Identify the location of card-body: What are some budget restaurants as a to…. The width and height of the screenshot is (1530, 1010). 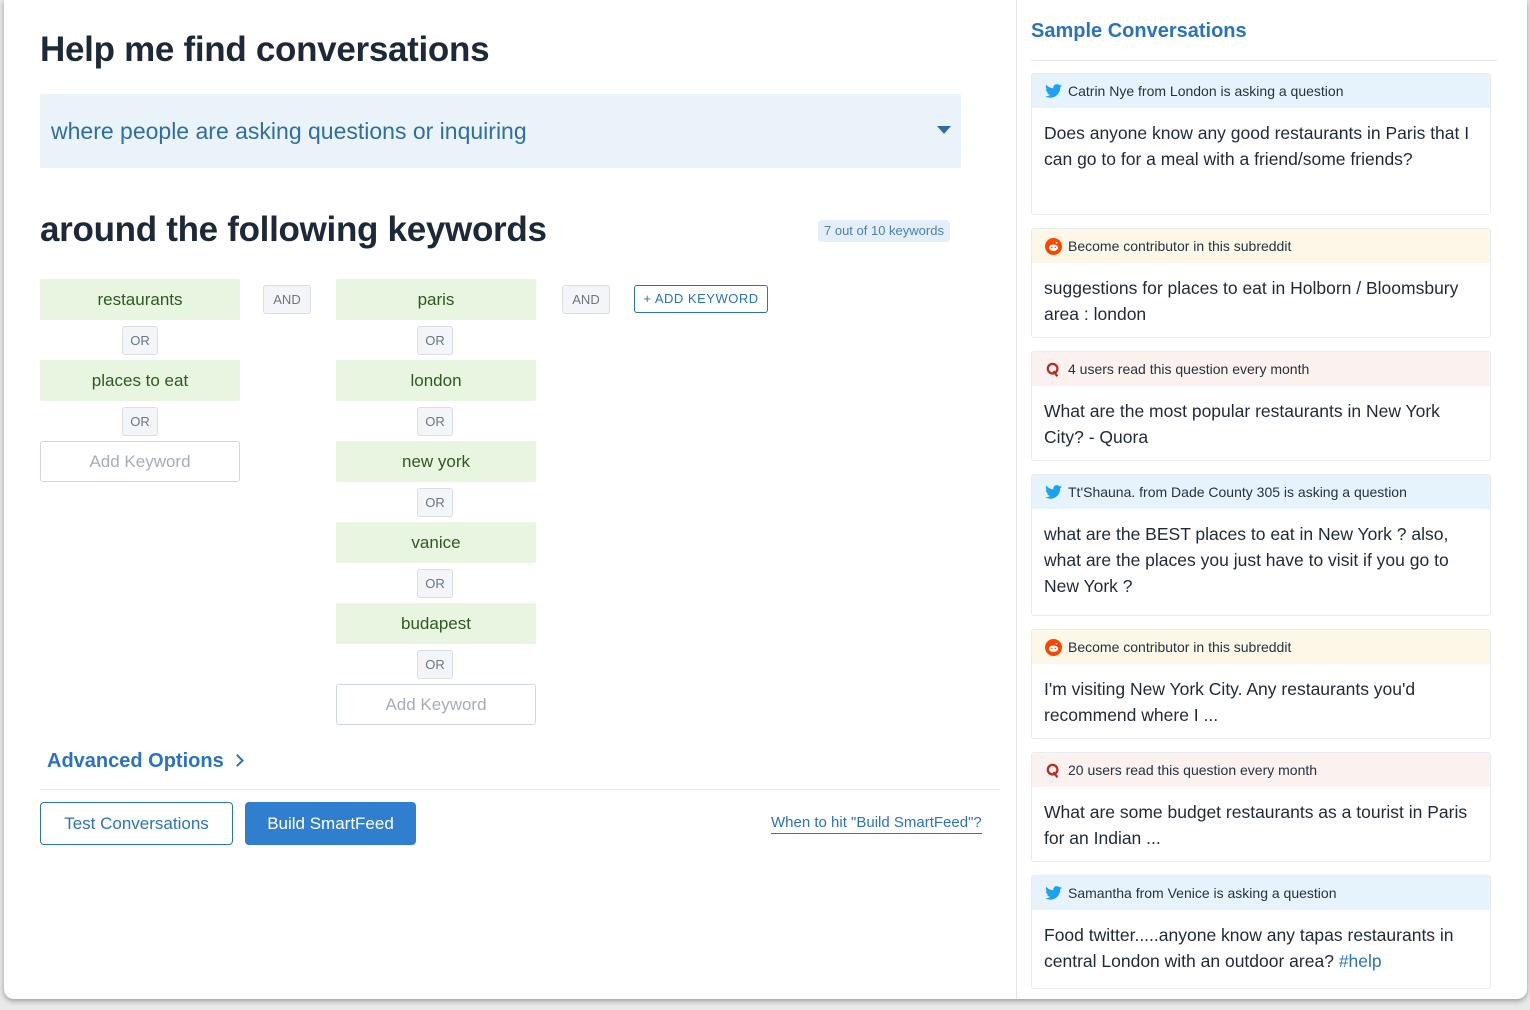
(1256, 825).